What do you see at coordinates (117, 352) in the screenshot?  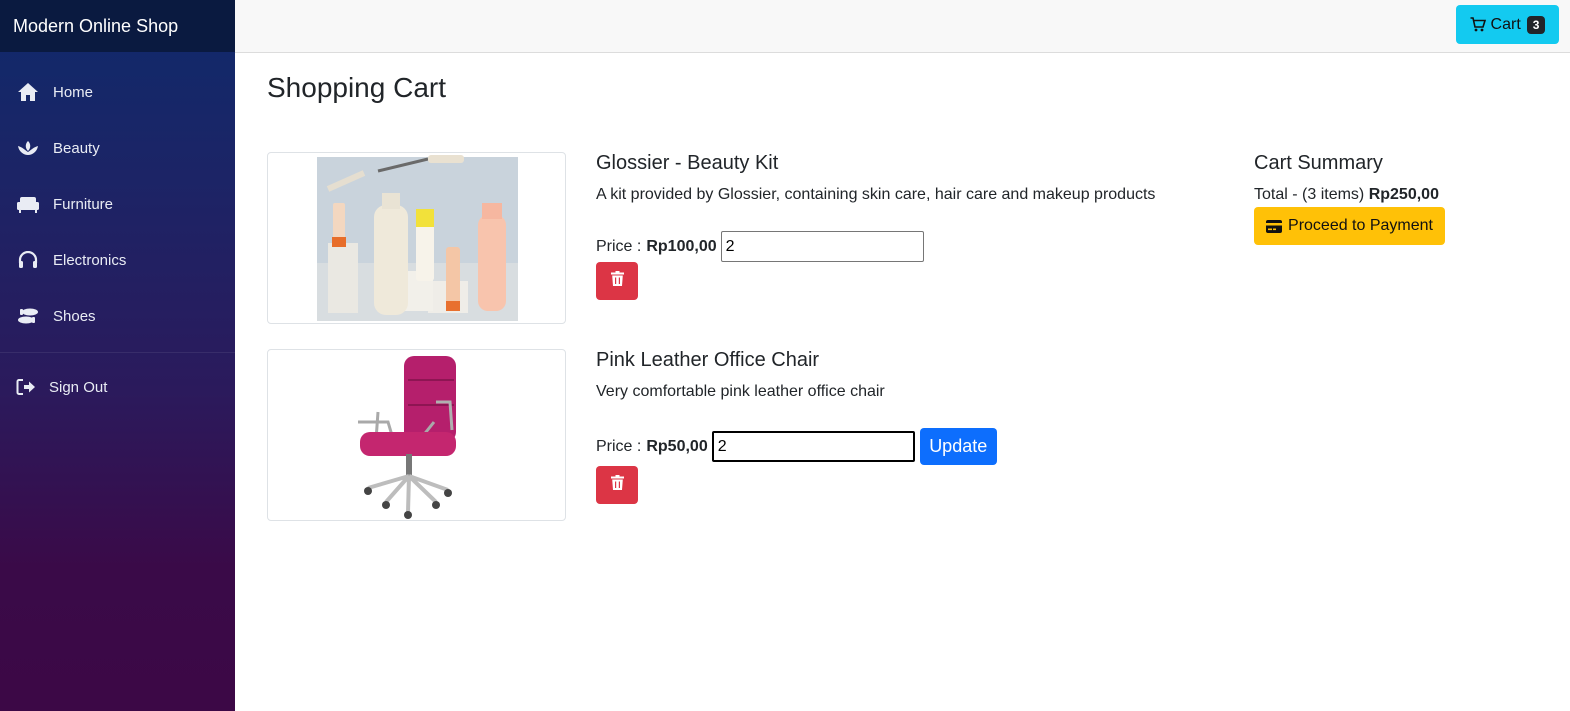 I see `sidebar-divider` at bounding box center [117, 352].